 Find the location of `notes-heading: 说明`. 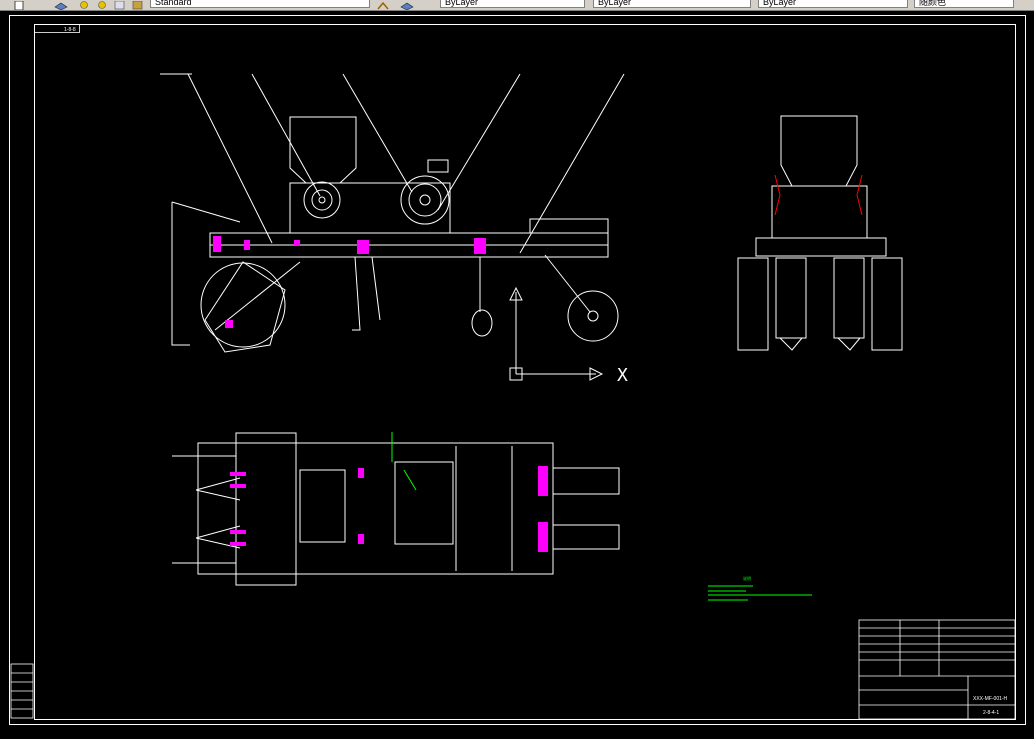

notes-heading: 说明 is located at coordinates (747, 578).